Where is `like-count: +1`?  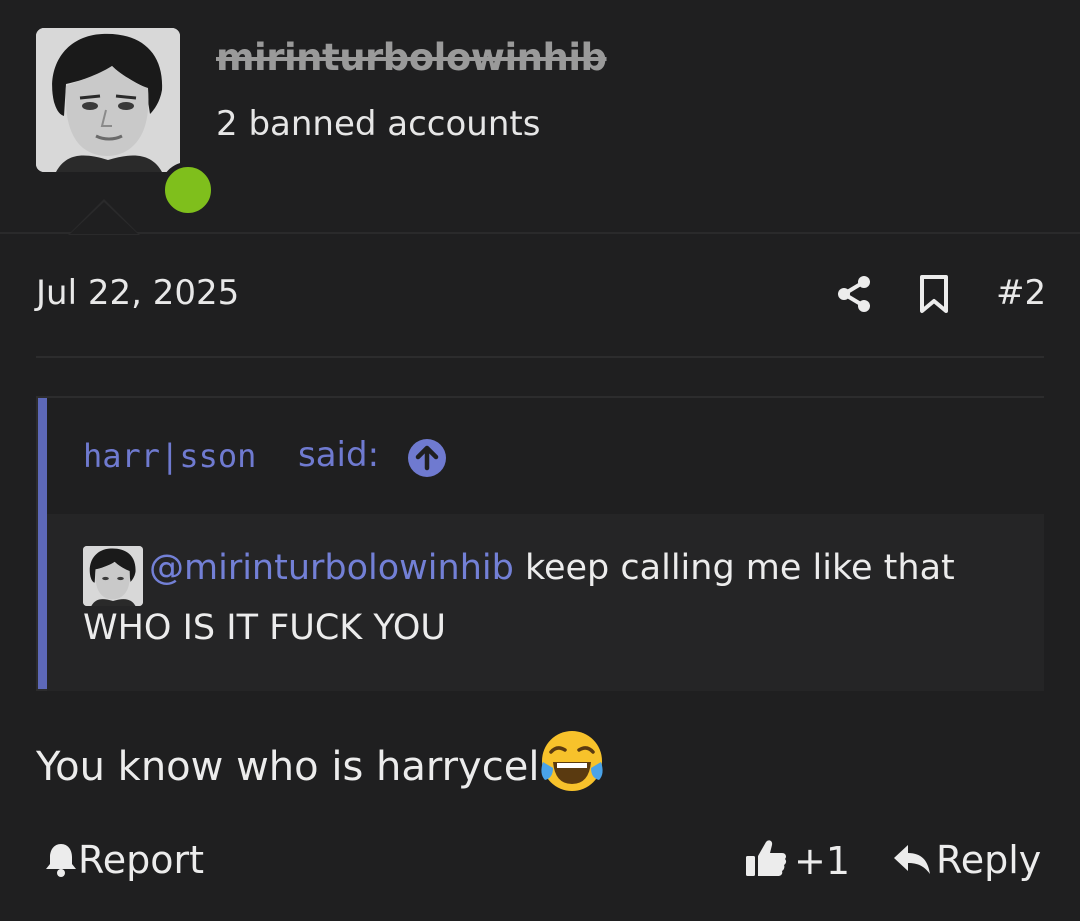
like-count: +1 is located at coordinates (822, 861).